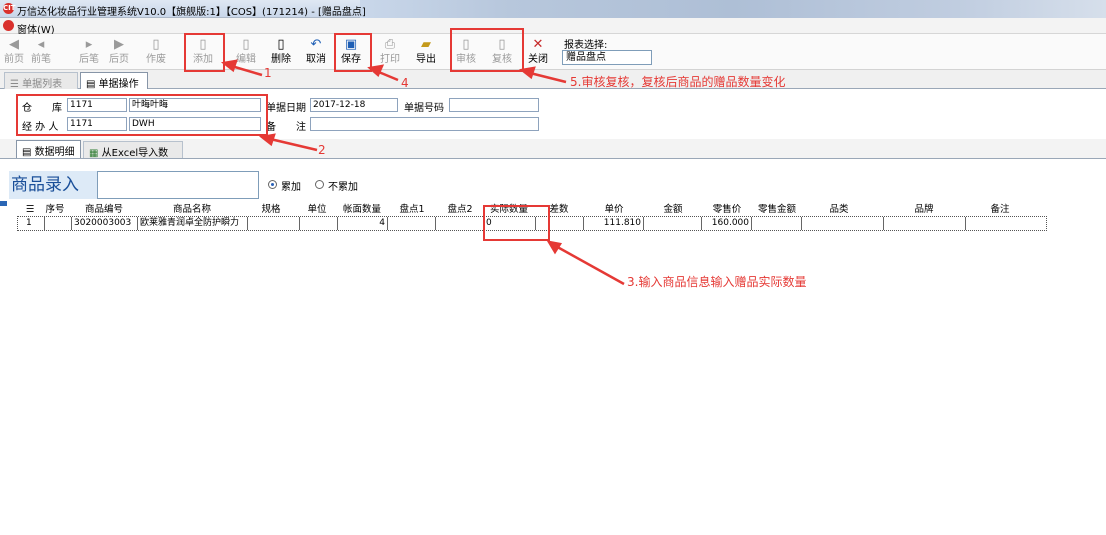  Describe the element at coordinates (678, 82) in the screenshot. I see `annotation-5: 5.审核复核，复核后商品的赠品数量变化` at that location.